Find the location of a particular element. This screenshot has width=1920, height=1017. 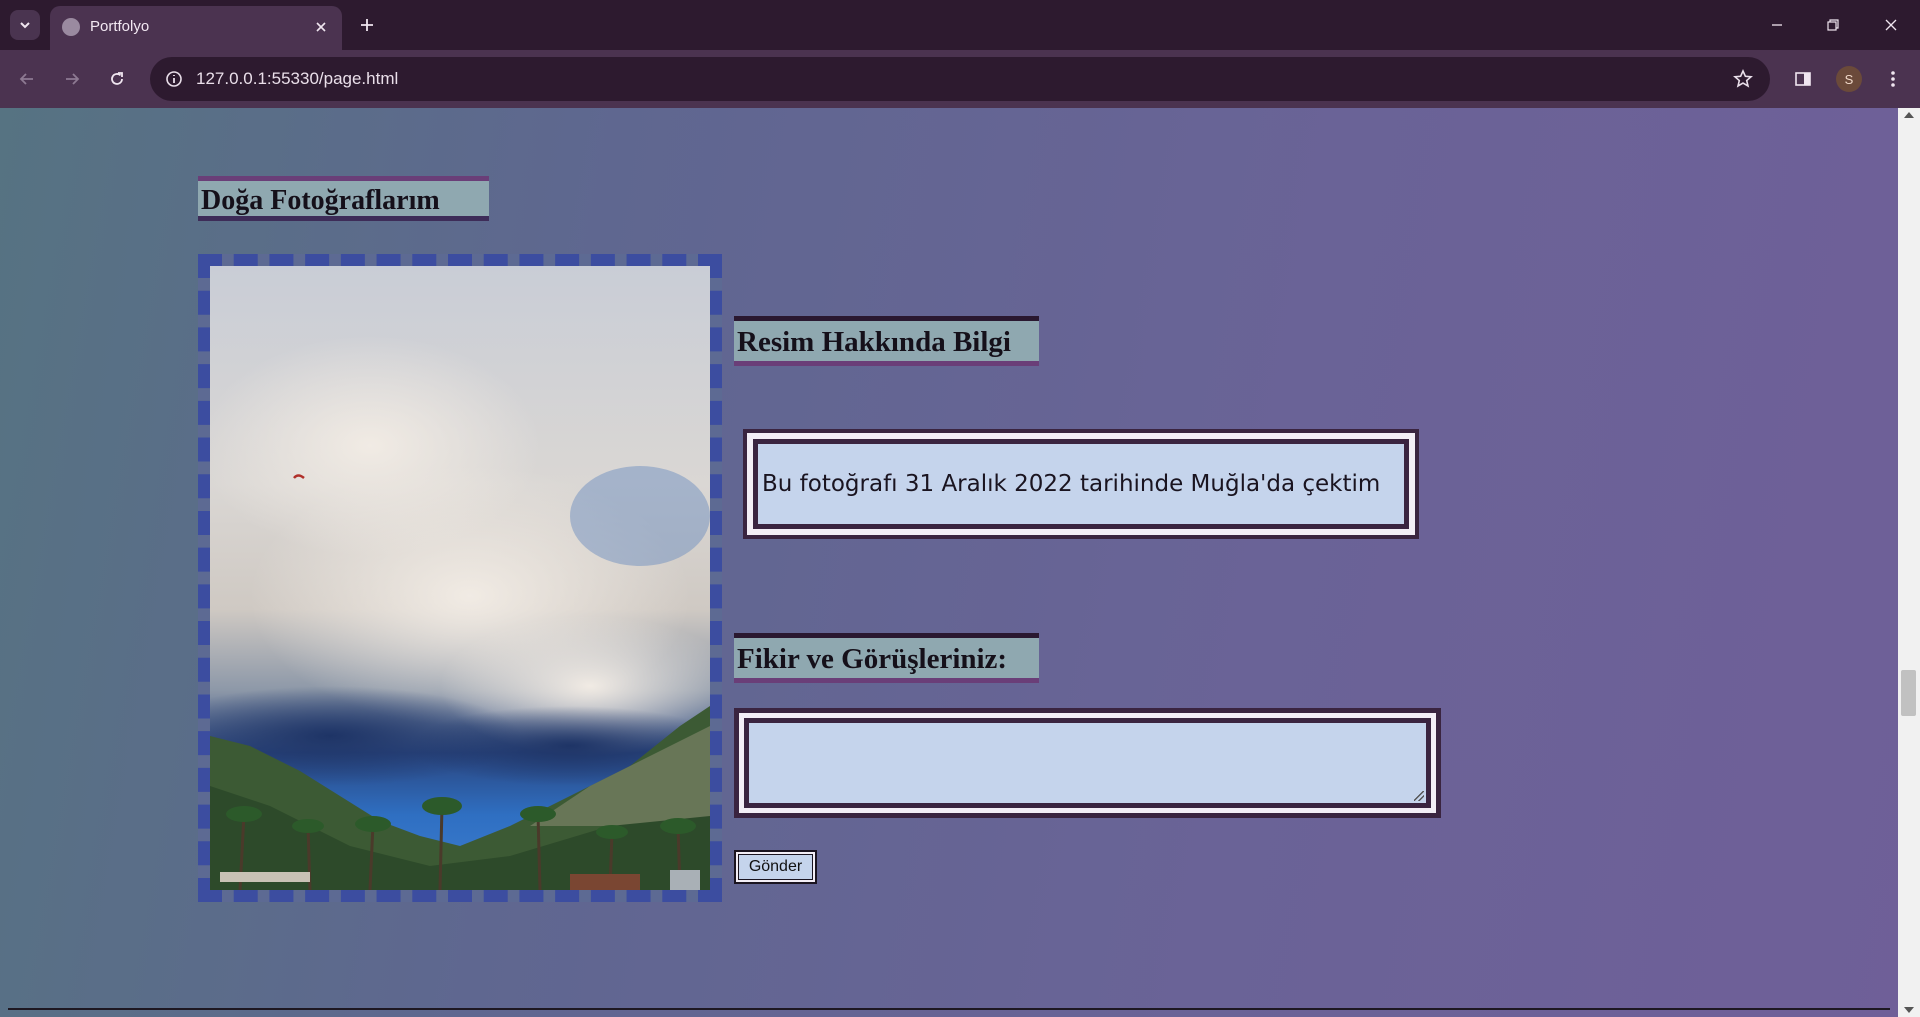

arrow-right-icon is located at coordinates (73, 79).